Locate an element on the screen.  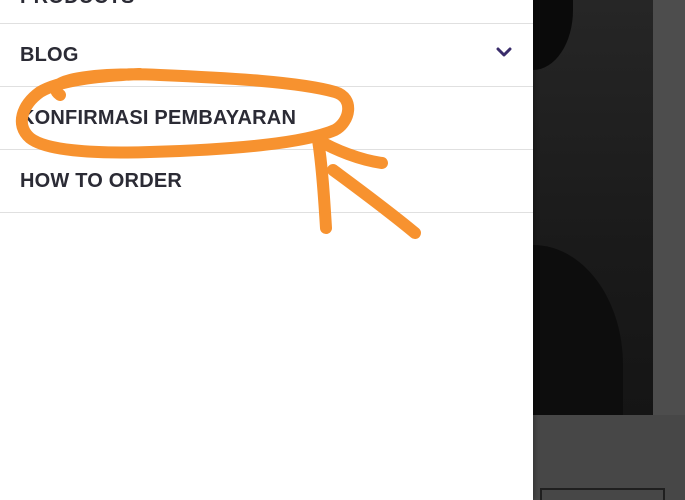
background-button-outline is located at coordinates (602, 494).